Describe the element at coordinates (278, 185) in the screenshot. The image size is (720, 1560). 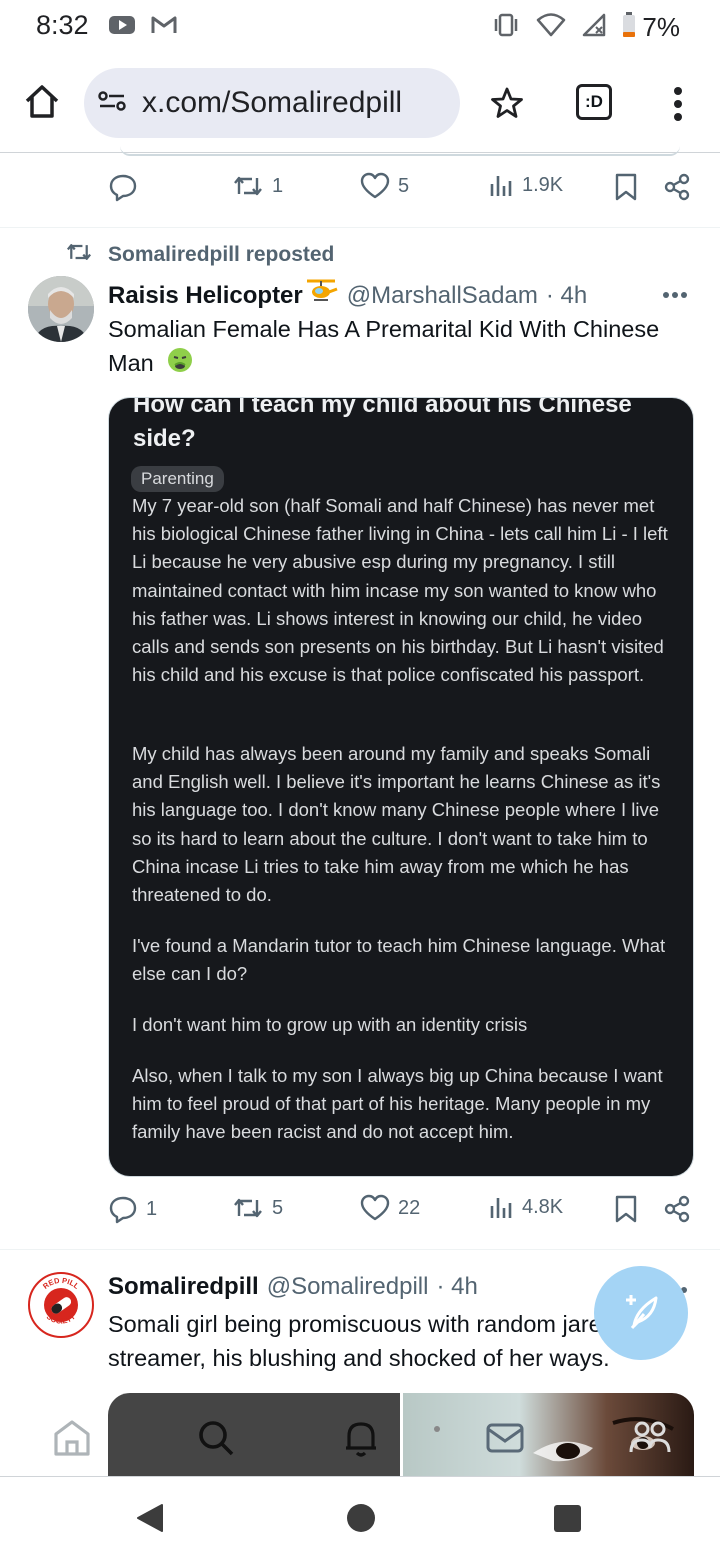
I see `repost-count: 1` at that location.